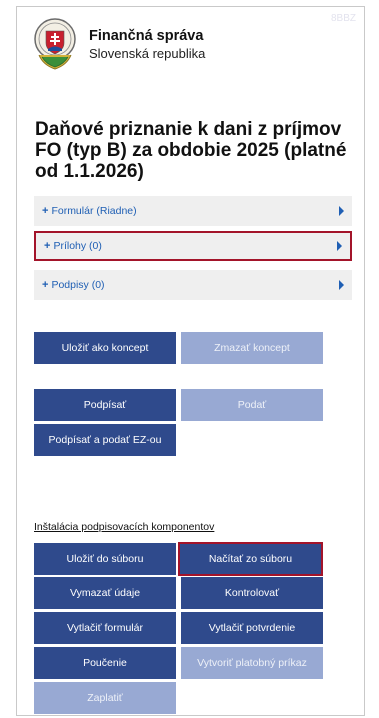  I want to click on coat-of-arms-icon, so click(55, 44).